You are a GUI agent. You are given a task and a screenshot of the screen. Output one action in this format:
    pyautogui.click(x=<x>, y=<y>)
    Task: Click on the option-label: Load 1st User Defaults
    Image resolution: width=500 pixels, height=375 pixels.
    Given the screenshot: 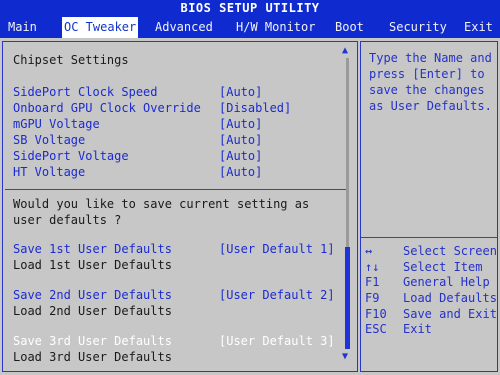 What is the action you would take?
    pyautogui.click(x=92, y=265)
    